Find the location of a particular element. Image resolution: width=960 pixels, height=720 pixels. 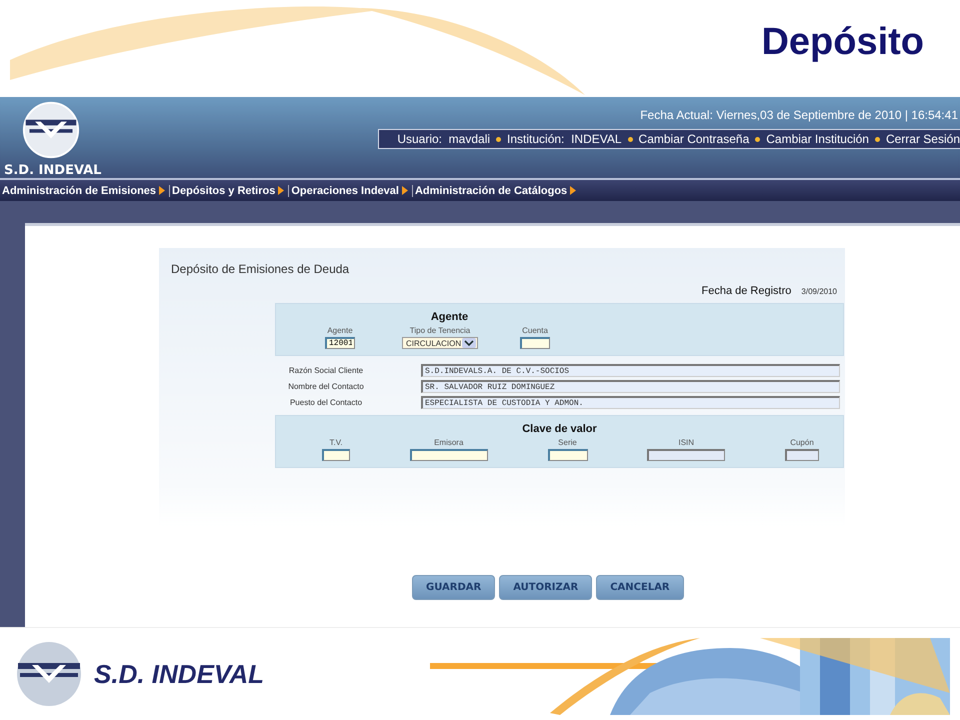

section-title: Agente is located at coordinates (450, 317).